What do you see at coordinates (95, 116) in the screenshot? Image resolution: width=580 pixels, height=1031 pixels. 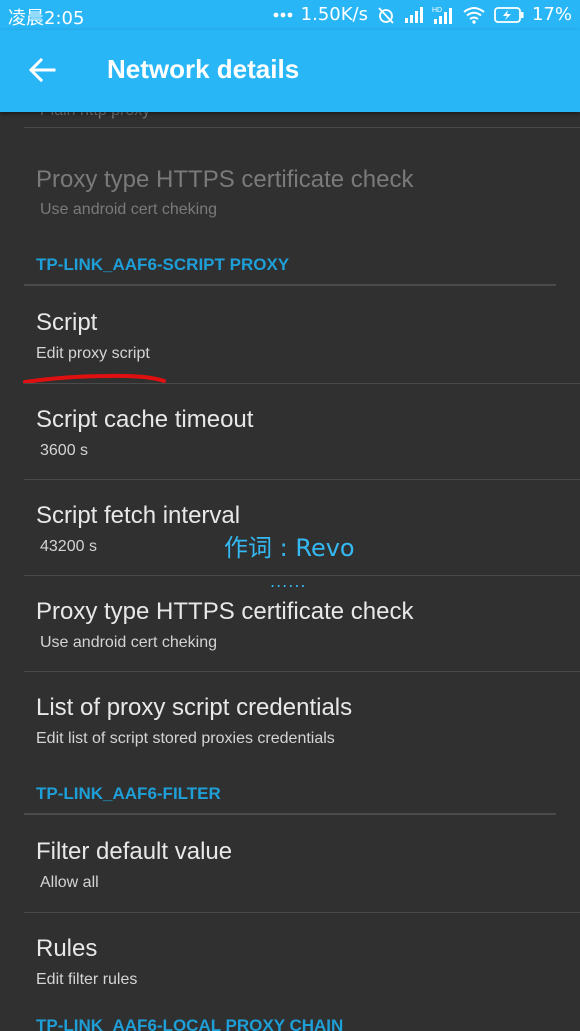 I see `plain-proxy-subtitle: Plain http proxy` at bounding box center [95, 116].